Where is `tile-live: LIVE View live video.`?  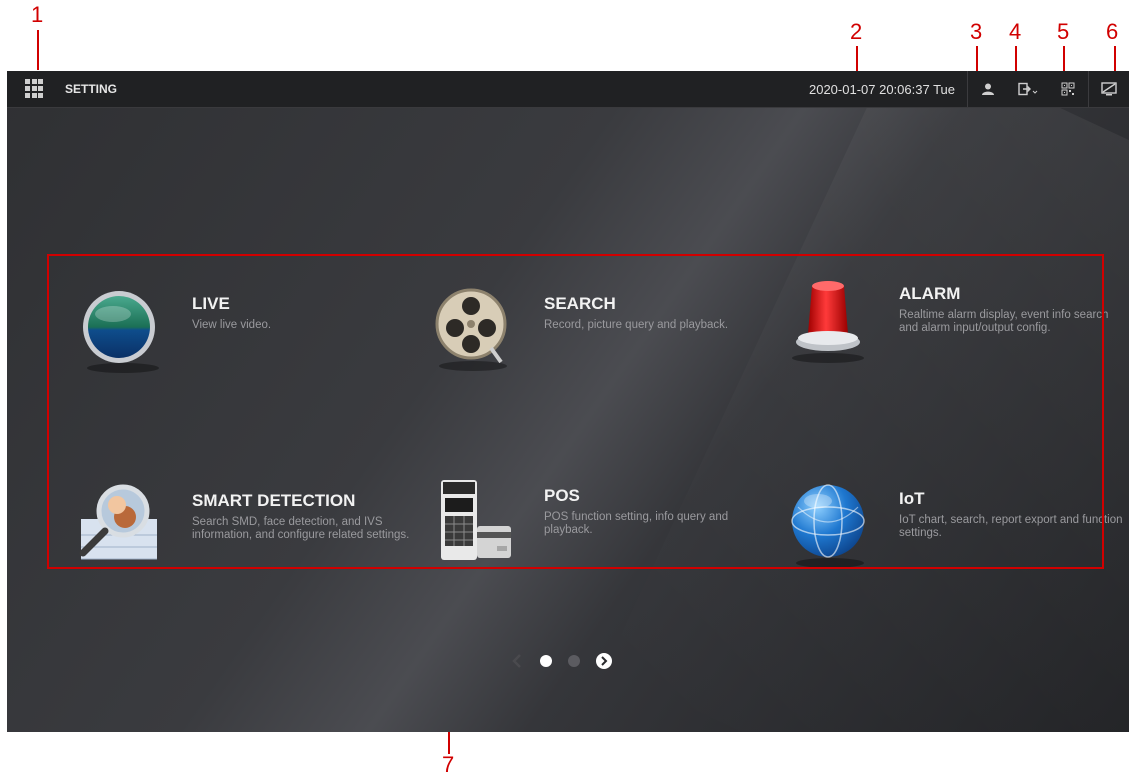
tile-live: LIVE View live video. is located at coordinates (252, 332).